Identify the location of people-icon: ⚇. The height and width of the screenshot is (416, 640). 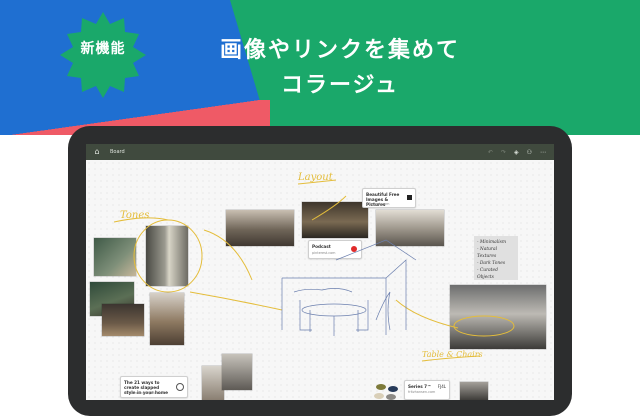
(529, 152).